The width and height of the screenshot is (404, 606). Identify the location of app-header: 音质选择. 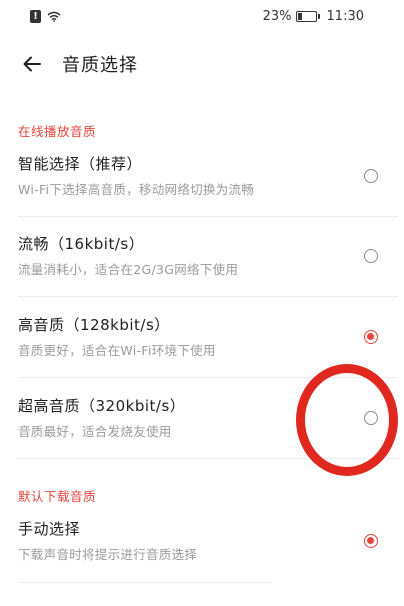
(202, 63).